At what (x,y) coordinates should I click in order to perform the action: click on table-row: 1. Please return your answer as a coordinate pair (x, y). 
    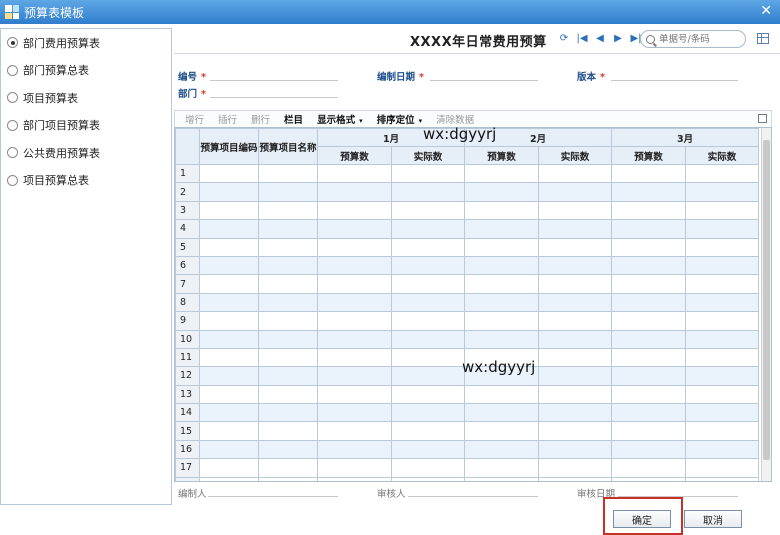
    Looking at the image, I should click on (467, 173).